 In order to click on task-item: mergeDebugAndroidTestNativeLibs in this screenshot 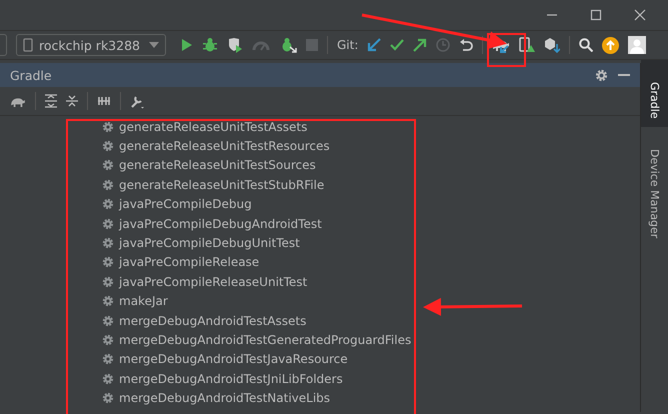, I will do `click(371, 398)`.